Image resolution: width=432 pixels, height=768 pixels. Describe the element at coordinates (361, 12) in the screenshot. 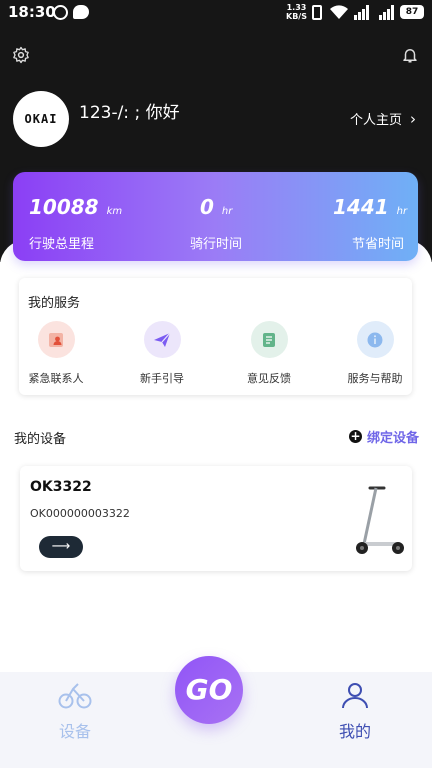

I see `signal-icon` at that location.